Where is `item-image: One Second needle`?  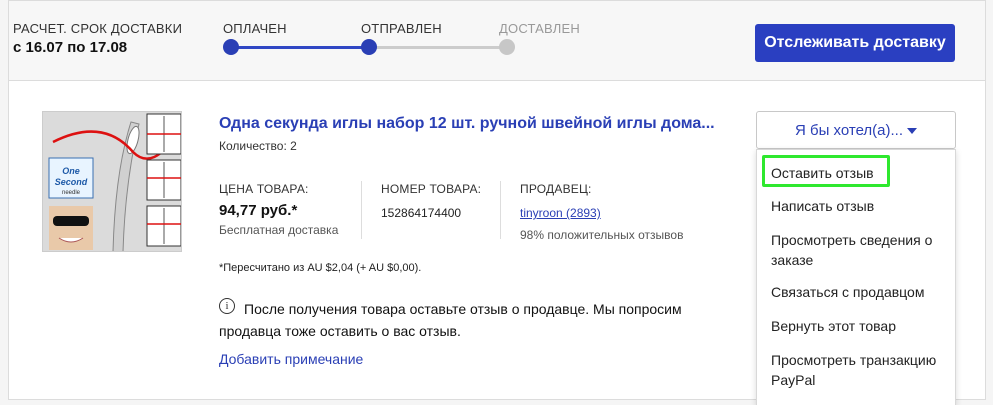 item-image: One Second needle is located at coordinates (112, 181).